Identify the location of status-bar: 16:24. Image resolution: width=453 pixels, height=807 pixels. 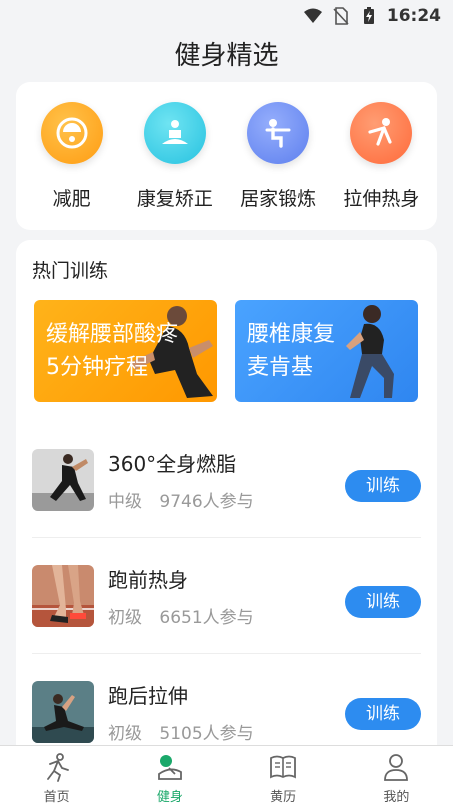
(226, 16).